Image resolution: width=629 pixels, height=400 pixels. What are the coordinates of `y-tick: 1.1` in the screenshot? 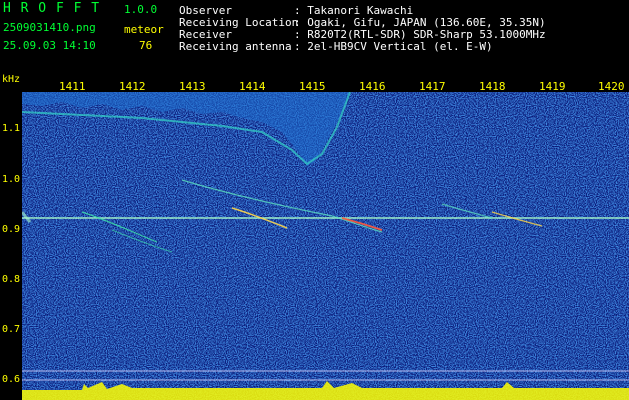 It's located at (11, 128).